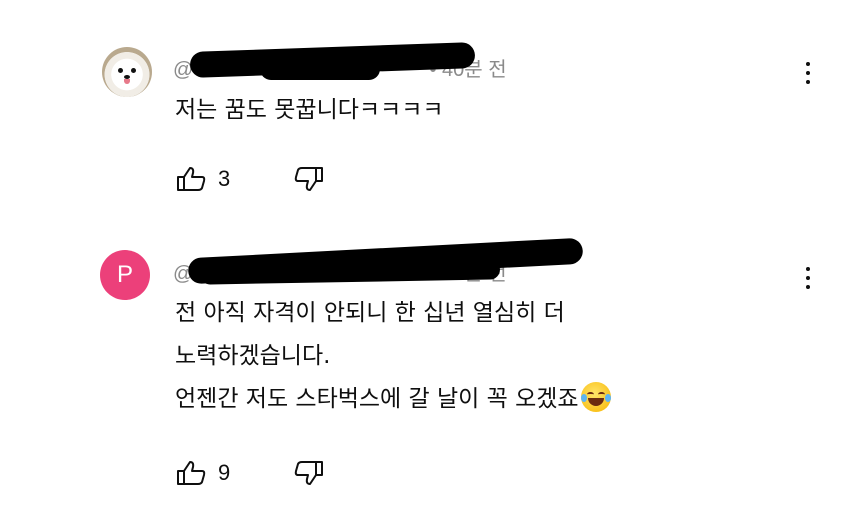 This screenshot has width=850, height=525. I want to click on comment-text: 저는 꿈도 못꿉니다ㅋㅋㅋㅋ, so click(309, 114).